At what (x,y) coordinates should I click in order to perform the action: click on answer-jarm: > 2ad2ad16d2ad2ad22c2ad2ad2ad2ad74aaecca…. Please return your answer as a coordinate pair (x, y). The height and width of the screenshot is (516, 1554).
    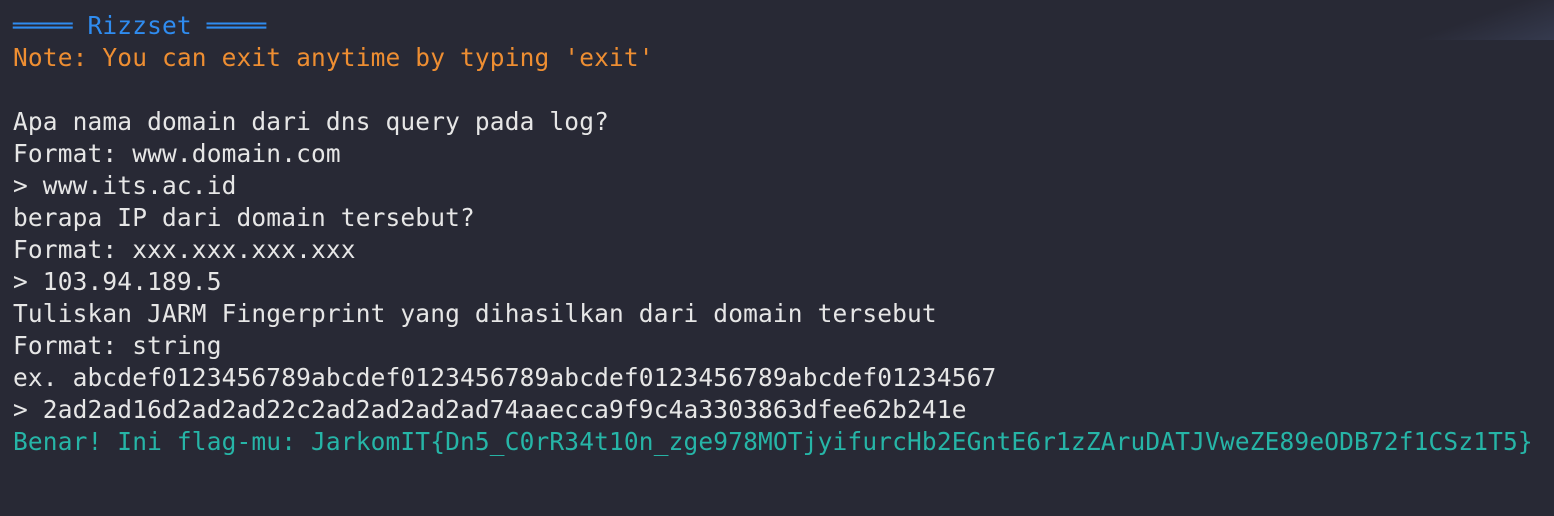
    Looking at the image, I should click on (490, 409).